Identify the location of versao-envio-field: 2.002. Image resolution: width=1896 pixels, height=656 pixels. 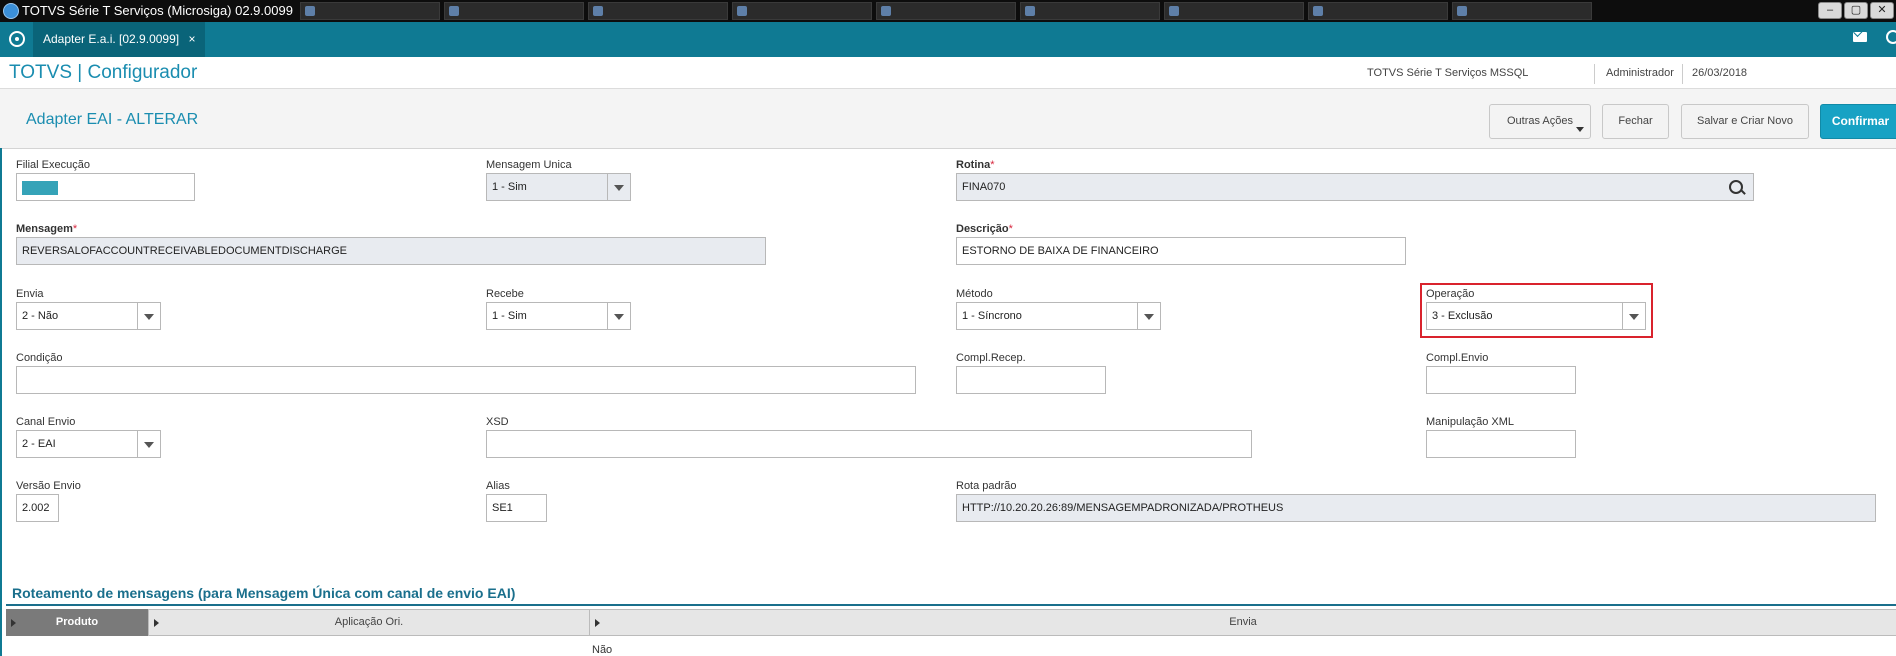
(37, 508).